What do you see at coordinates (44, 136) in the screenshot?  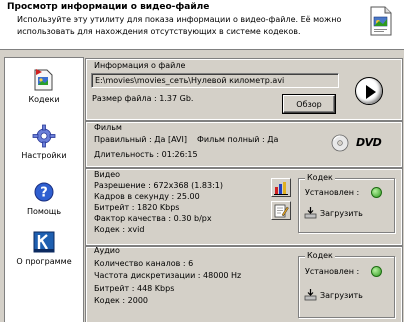 I see `settings-gear-icon` at bounding box center [44, 136].